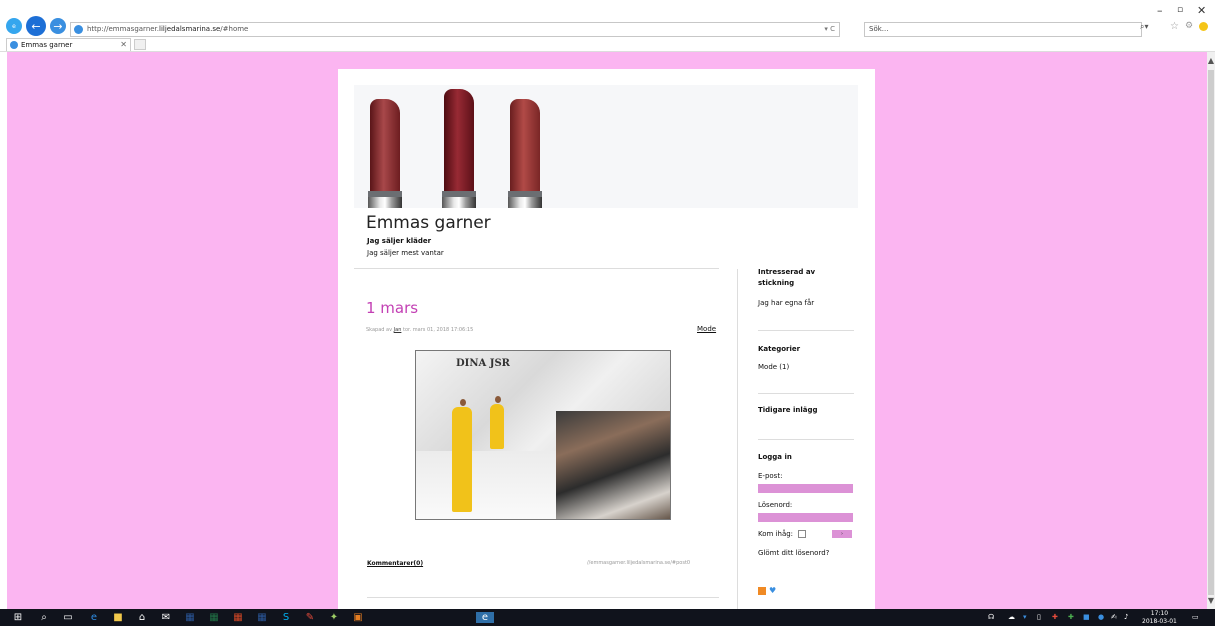 The image size is (1215, 626). What do you see at coordinates (358, 617) in the screenshot?
I see `slides-icon: ▣` at bounding box center [358, 617].